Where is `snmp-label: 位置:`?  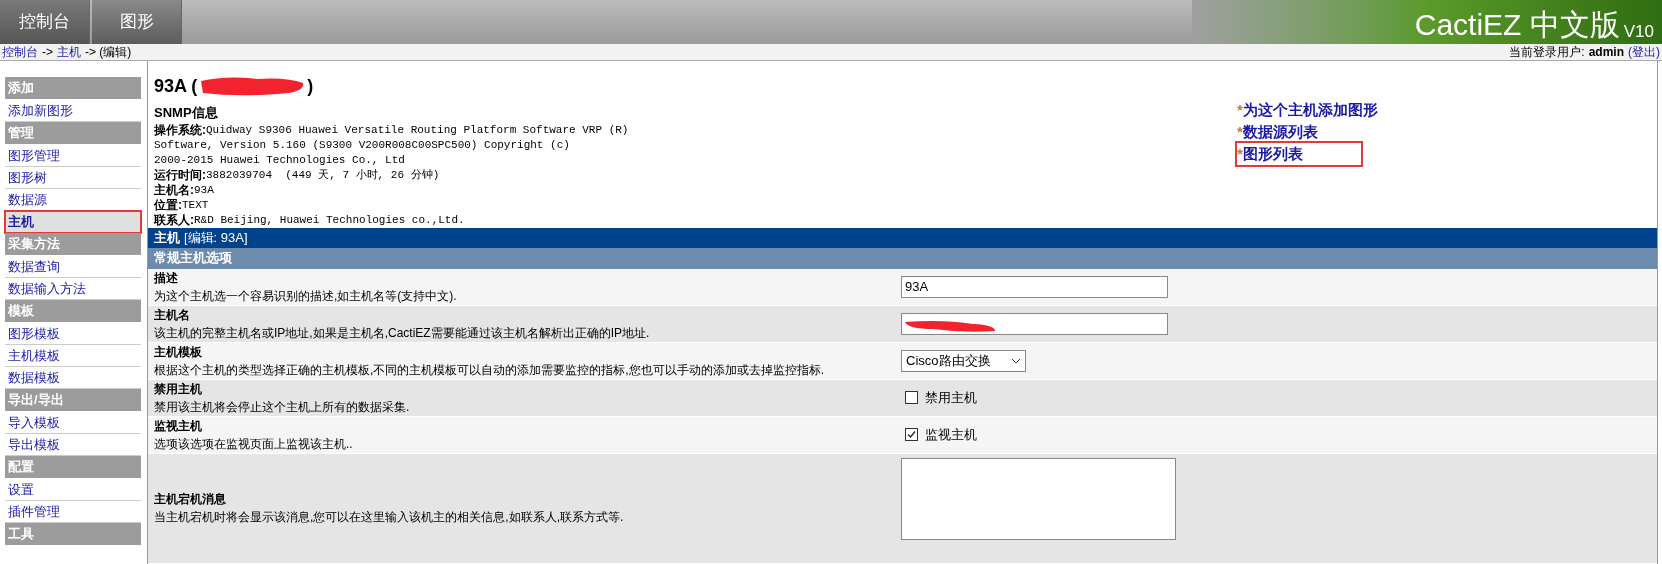
snmp-label: 位置: is located at coordinates (168, 205).